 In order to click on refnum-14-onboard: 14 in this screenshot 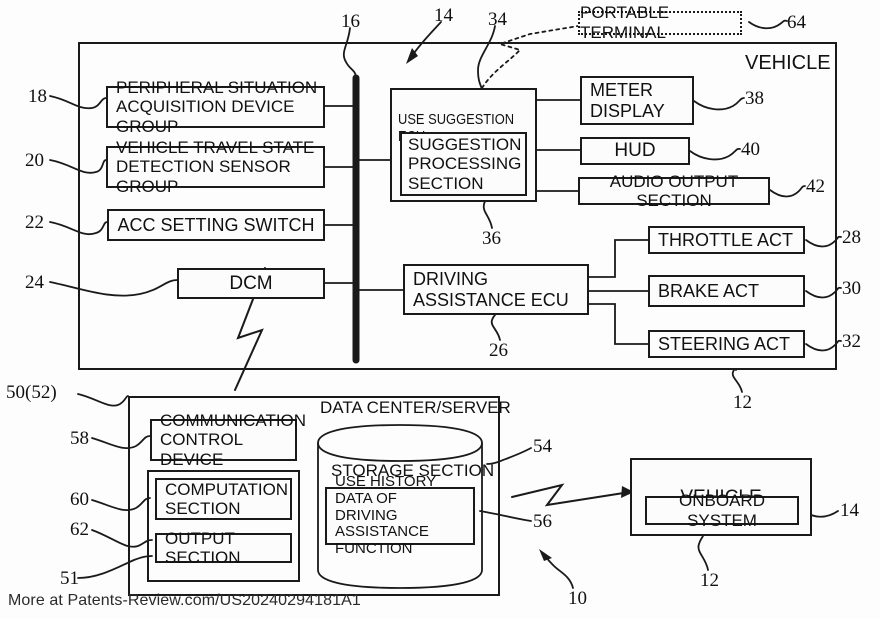, I will do `click(849, 510)`.